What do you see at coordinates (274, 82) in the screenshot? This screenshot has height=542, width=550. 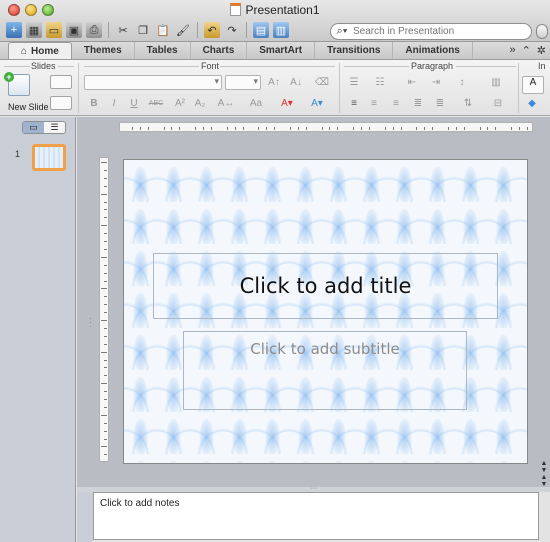 I see `increase-font-icon: A↑` at bounding box center [274, 82].